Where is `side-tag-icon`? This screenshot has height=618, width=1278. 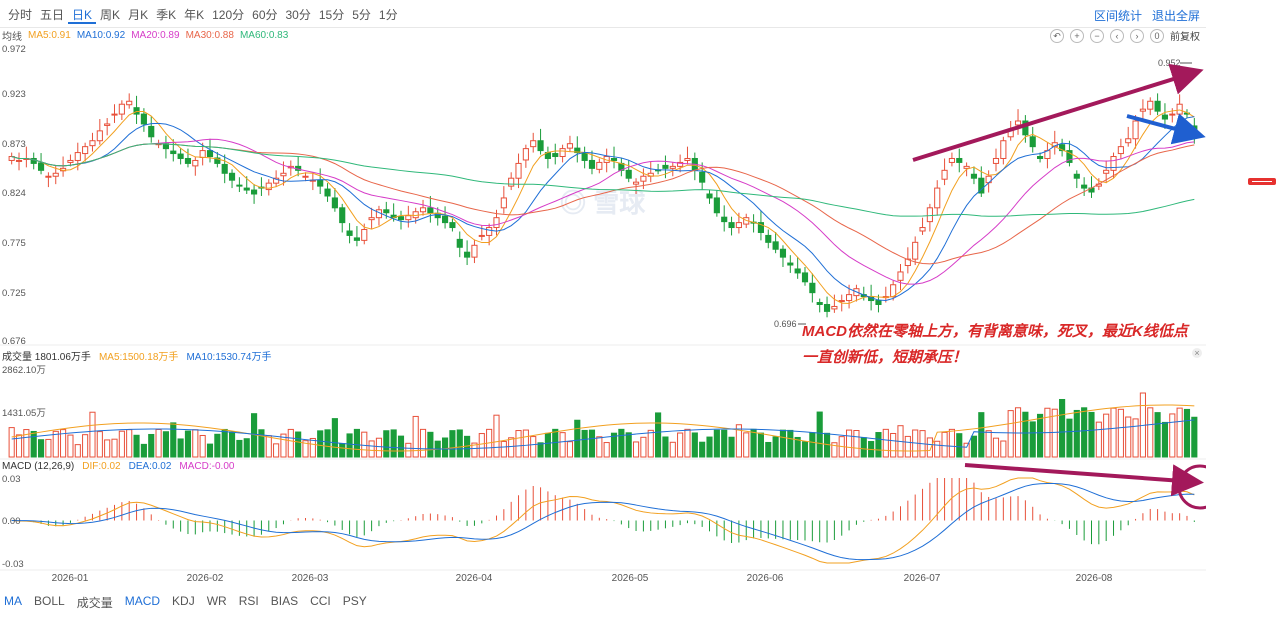 side-tag-icon is located at coordinates (1262, 181).